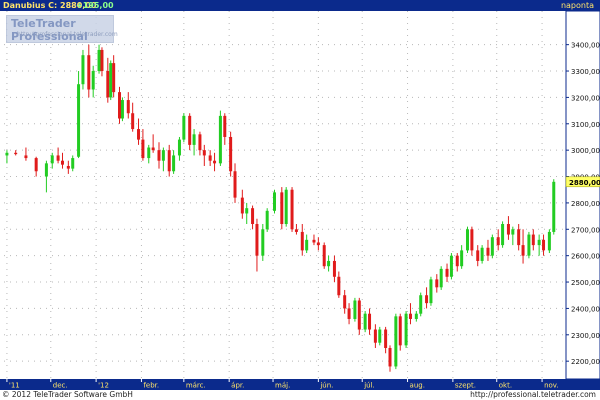 This screenshot has height=400, width=600. What do you see at coordinates (300, 5) in the screenshot?
I see `instrument-header: Danubius C: 2880,00 +195,00 naponta` at bounding box center [300, 5].